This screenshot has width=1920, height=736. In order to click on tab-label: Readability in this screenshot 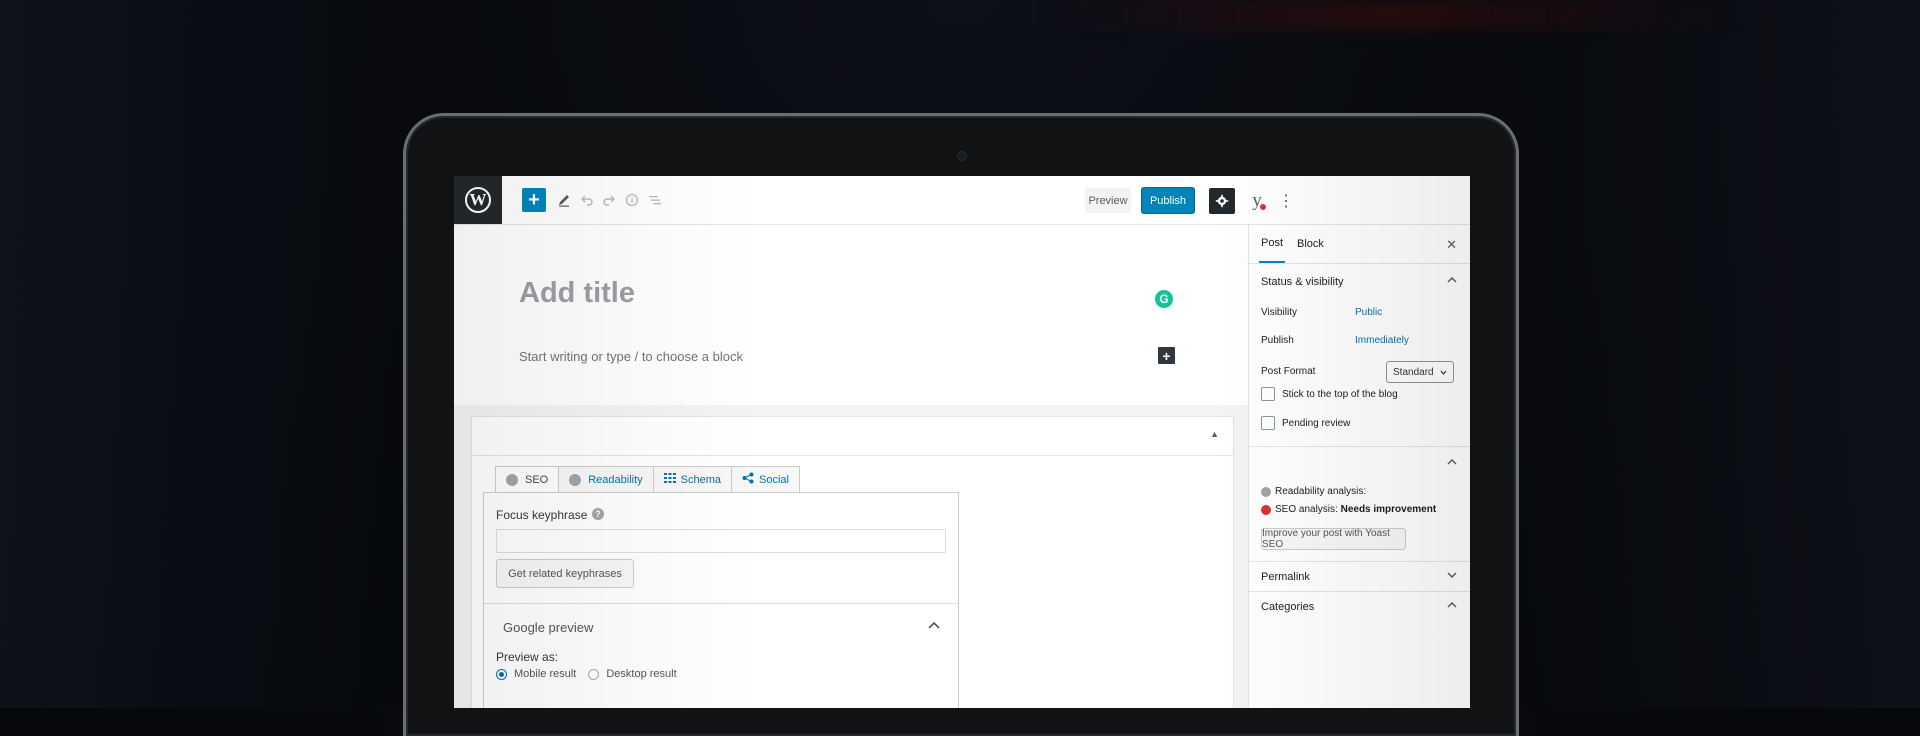, I will do `click(615, 479)`.